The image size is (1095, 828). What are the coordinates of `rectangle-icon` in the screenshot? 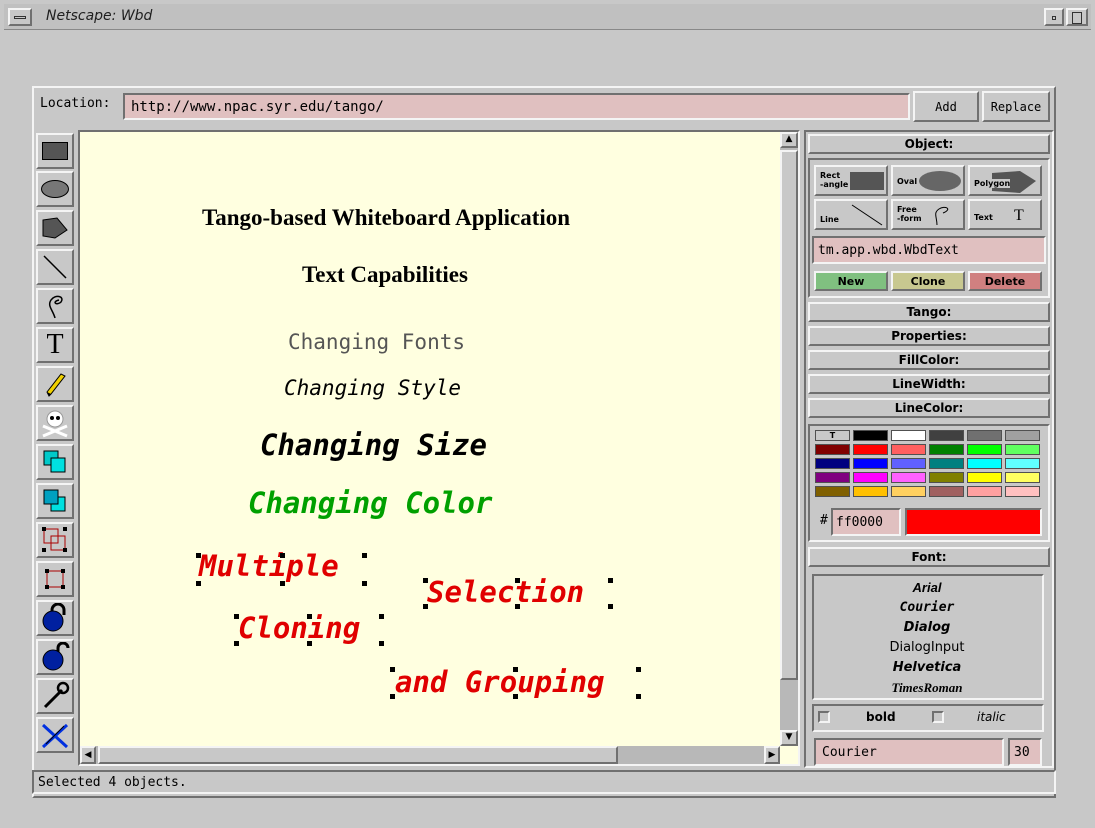 It's located at (55, 151).